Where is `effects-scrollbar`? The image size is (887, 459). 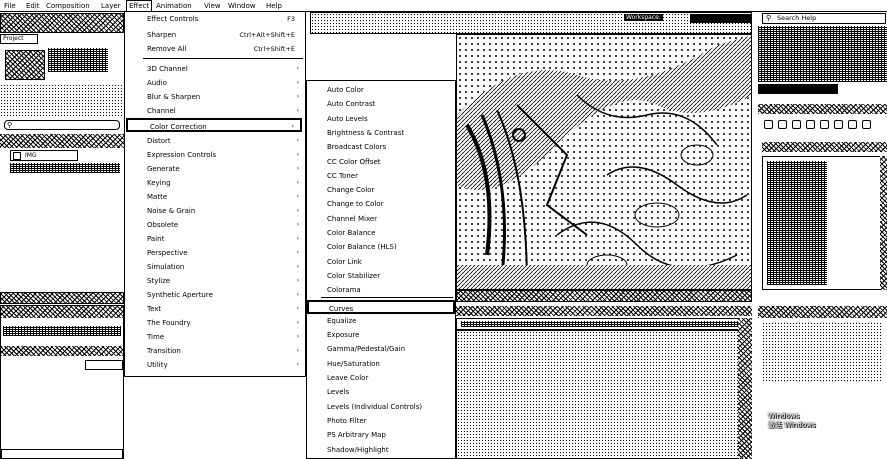 effects-scrollbar is located at coordinates (883, 223).